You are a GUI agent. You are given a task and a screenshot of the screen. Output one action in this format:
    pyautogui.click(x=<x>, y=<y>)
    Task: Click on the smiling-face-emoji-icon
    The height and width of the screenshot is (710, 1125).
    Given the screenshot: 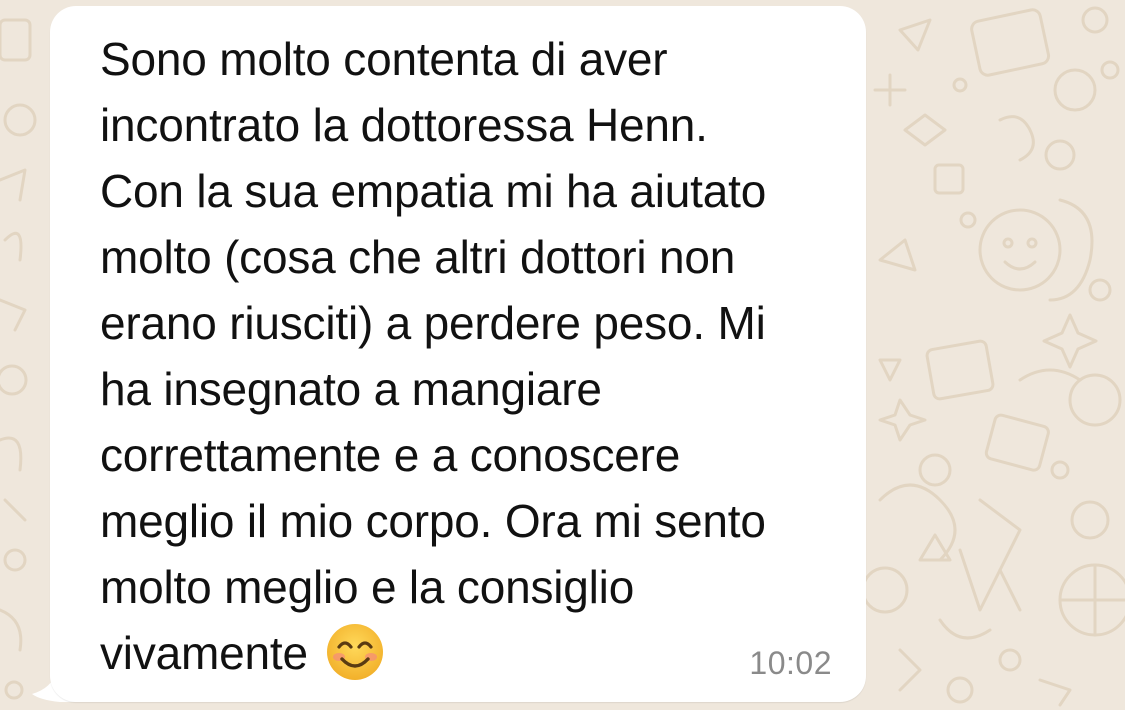 What is the action you would take?
    pyautogui.click(x=355, y=652)
    